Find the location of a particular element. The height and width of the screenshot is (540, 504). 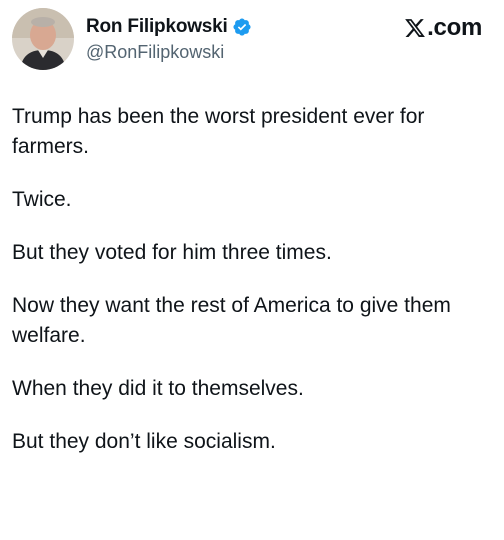

author-names: Ron Filipkowski @RonFilipkowski is located at coordinates (169, 39).